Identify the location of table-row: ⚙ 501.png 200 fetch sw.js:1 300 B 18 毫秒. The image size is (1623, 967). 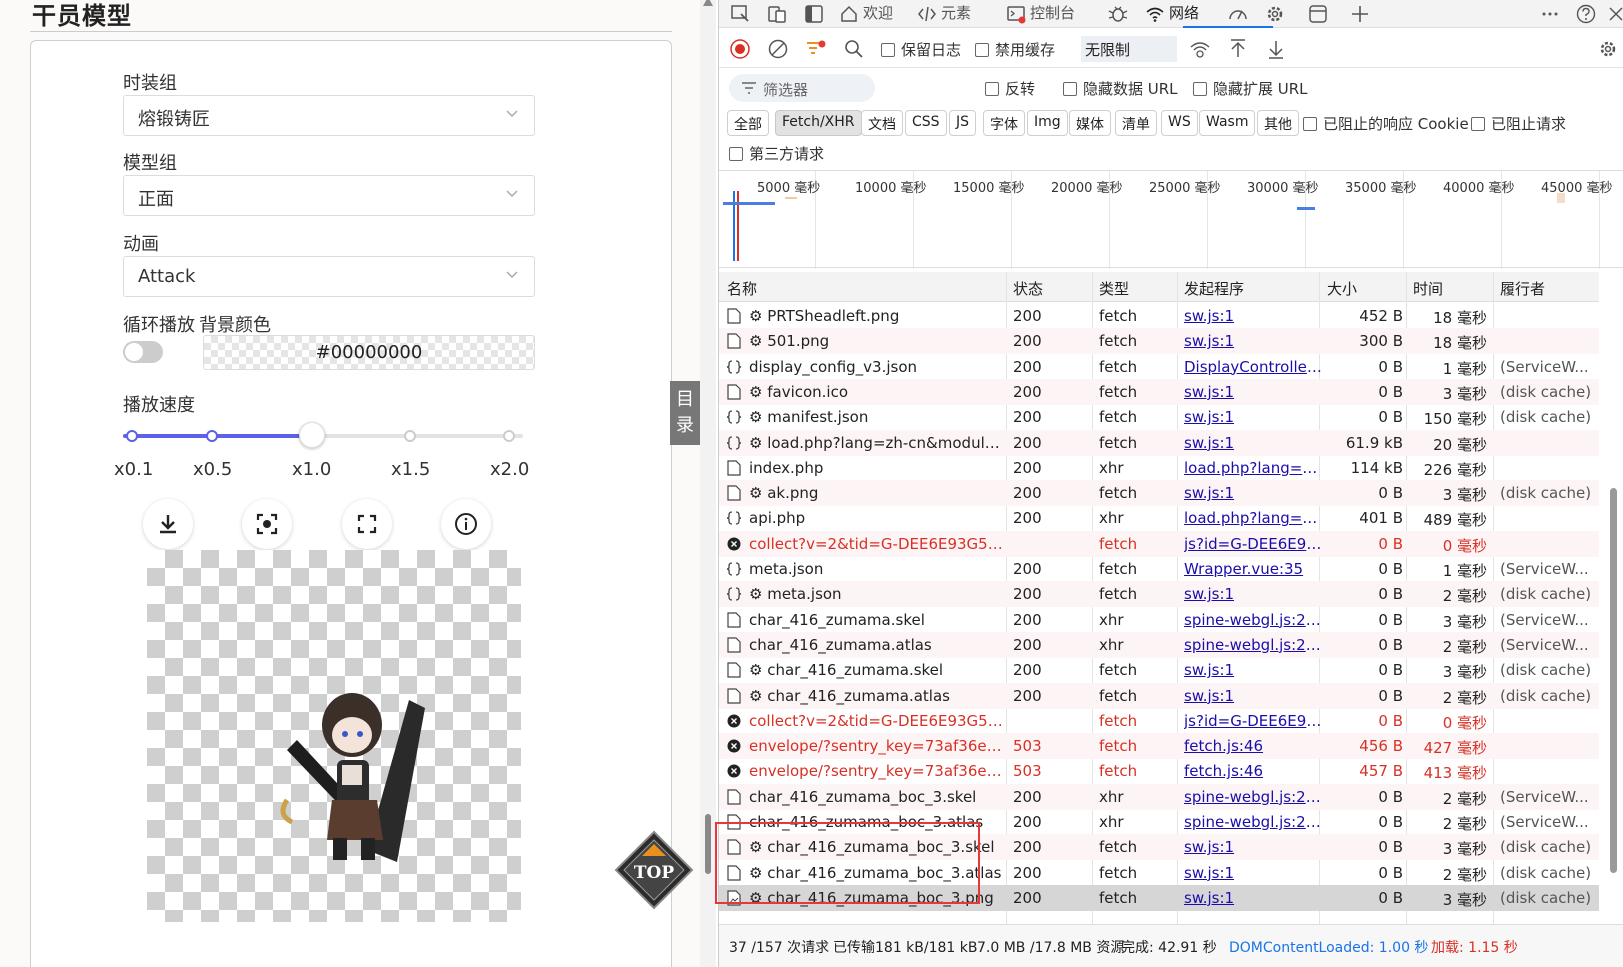
(1159, 341).